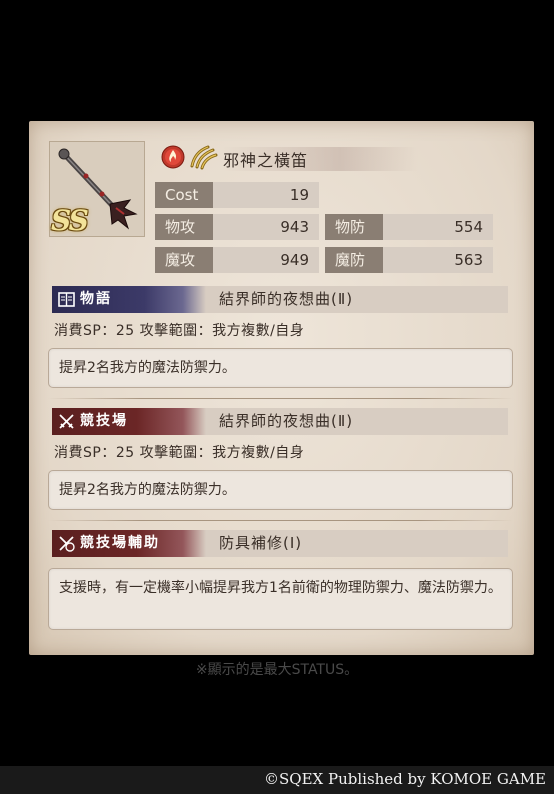 The width and height of the screenshot is (554, 794). I want to click on stat-value: 943, so click(294, 227).